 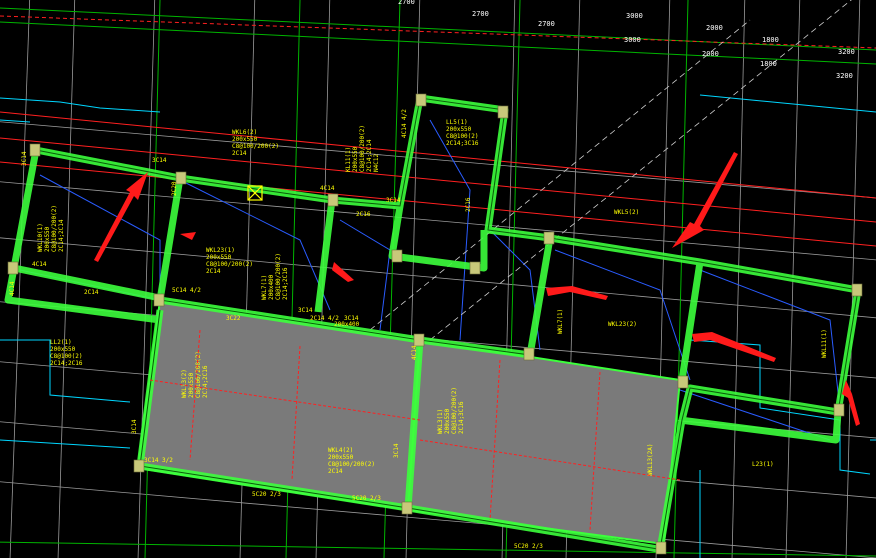 What do you see at coordinates (340, 450) in the screenshot?
I see `svg-text: WKL4(2)` at bounding box center [340, 450].